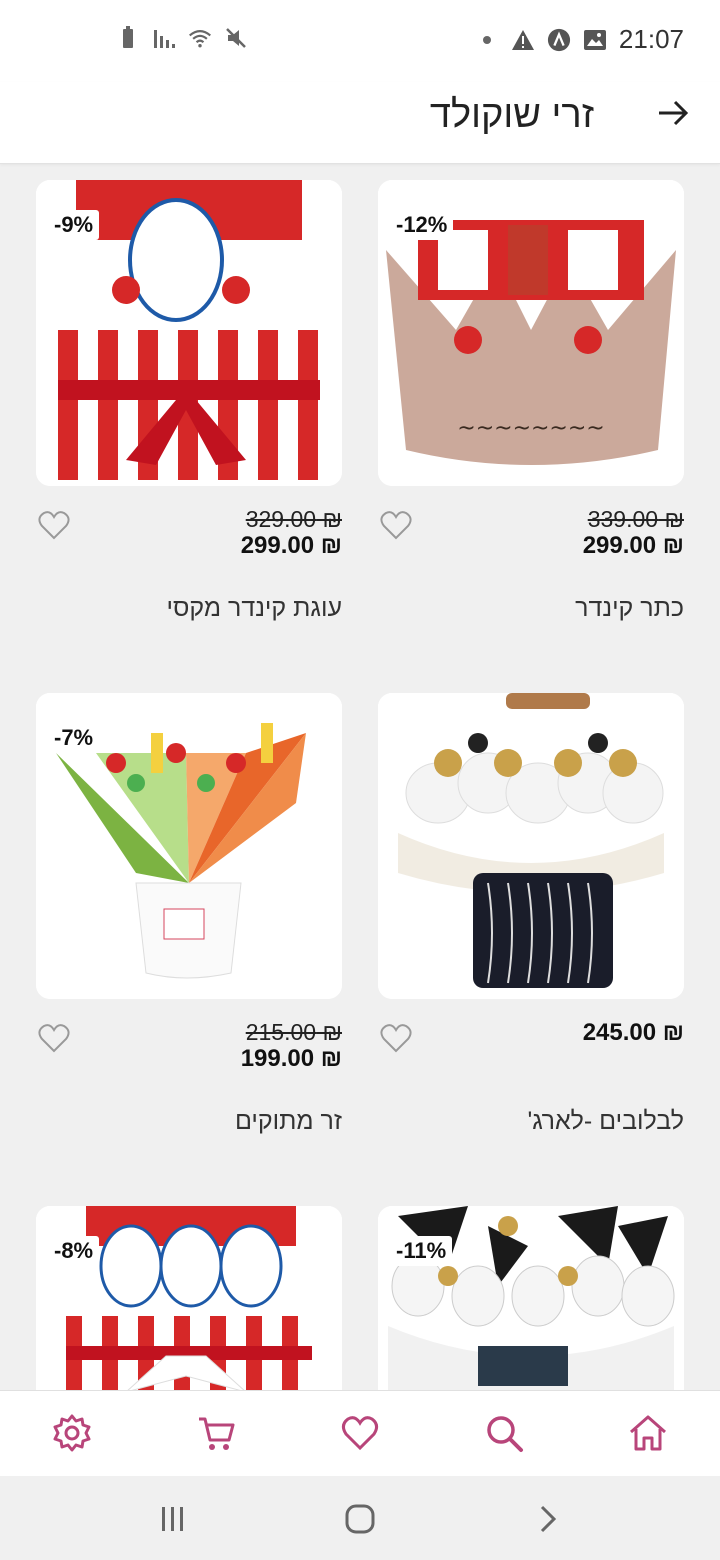  Describe the element at coordinates (74, 738) in the screenshot. I see `discount-badge: -7%` at that location.